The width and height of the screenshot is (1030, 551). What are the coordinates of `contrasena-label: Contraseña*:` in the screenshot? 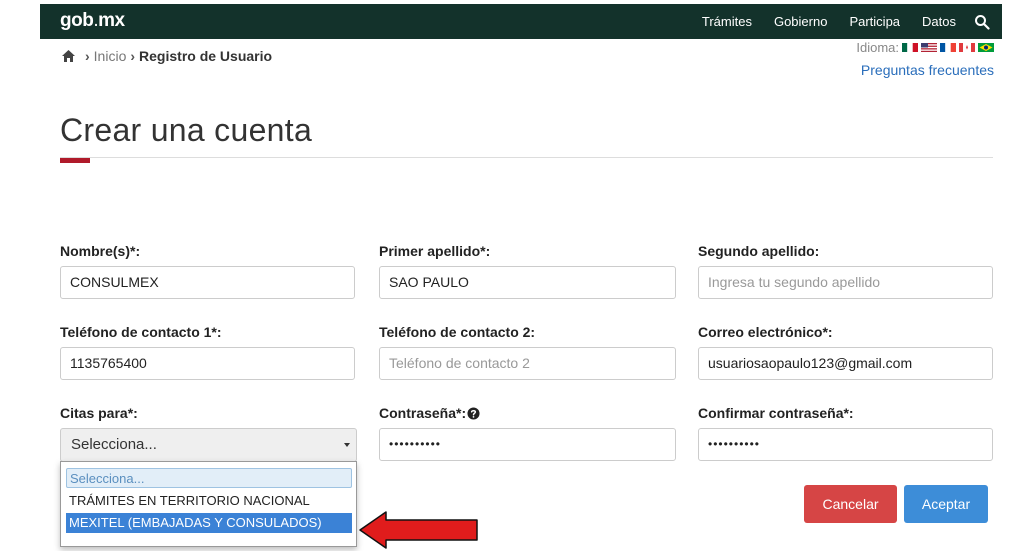 It's located at (423, 413).